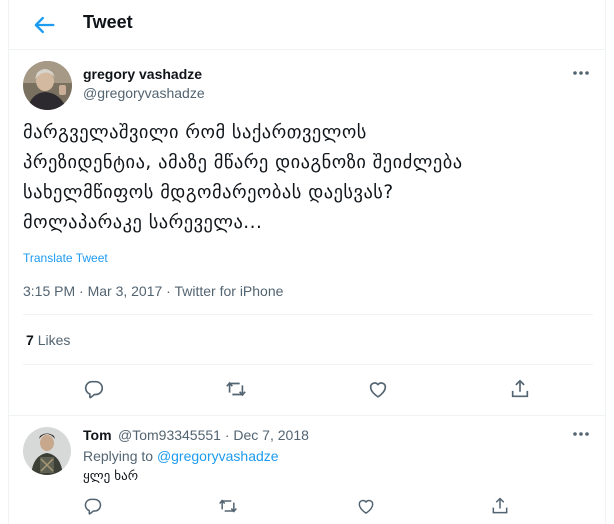  Describe the element at coordinates (108, 22) in the screenshot. I see `page-title: Tweet` at that location.